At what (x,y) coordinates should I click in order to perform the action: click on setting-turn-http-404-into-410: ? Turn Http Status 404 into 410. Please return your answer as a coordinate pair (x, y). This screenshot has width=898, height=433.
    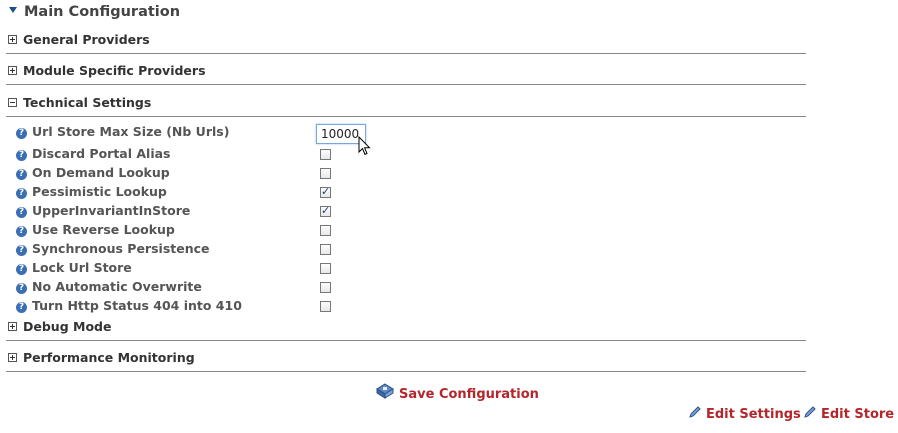
    Looking at the image, I should click on (129, 307).